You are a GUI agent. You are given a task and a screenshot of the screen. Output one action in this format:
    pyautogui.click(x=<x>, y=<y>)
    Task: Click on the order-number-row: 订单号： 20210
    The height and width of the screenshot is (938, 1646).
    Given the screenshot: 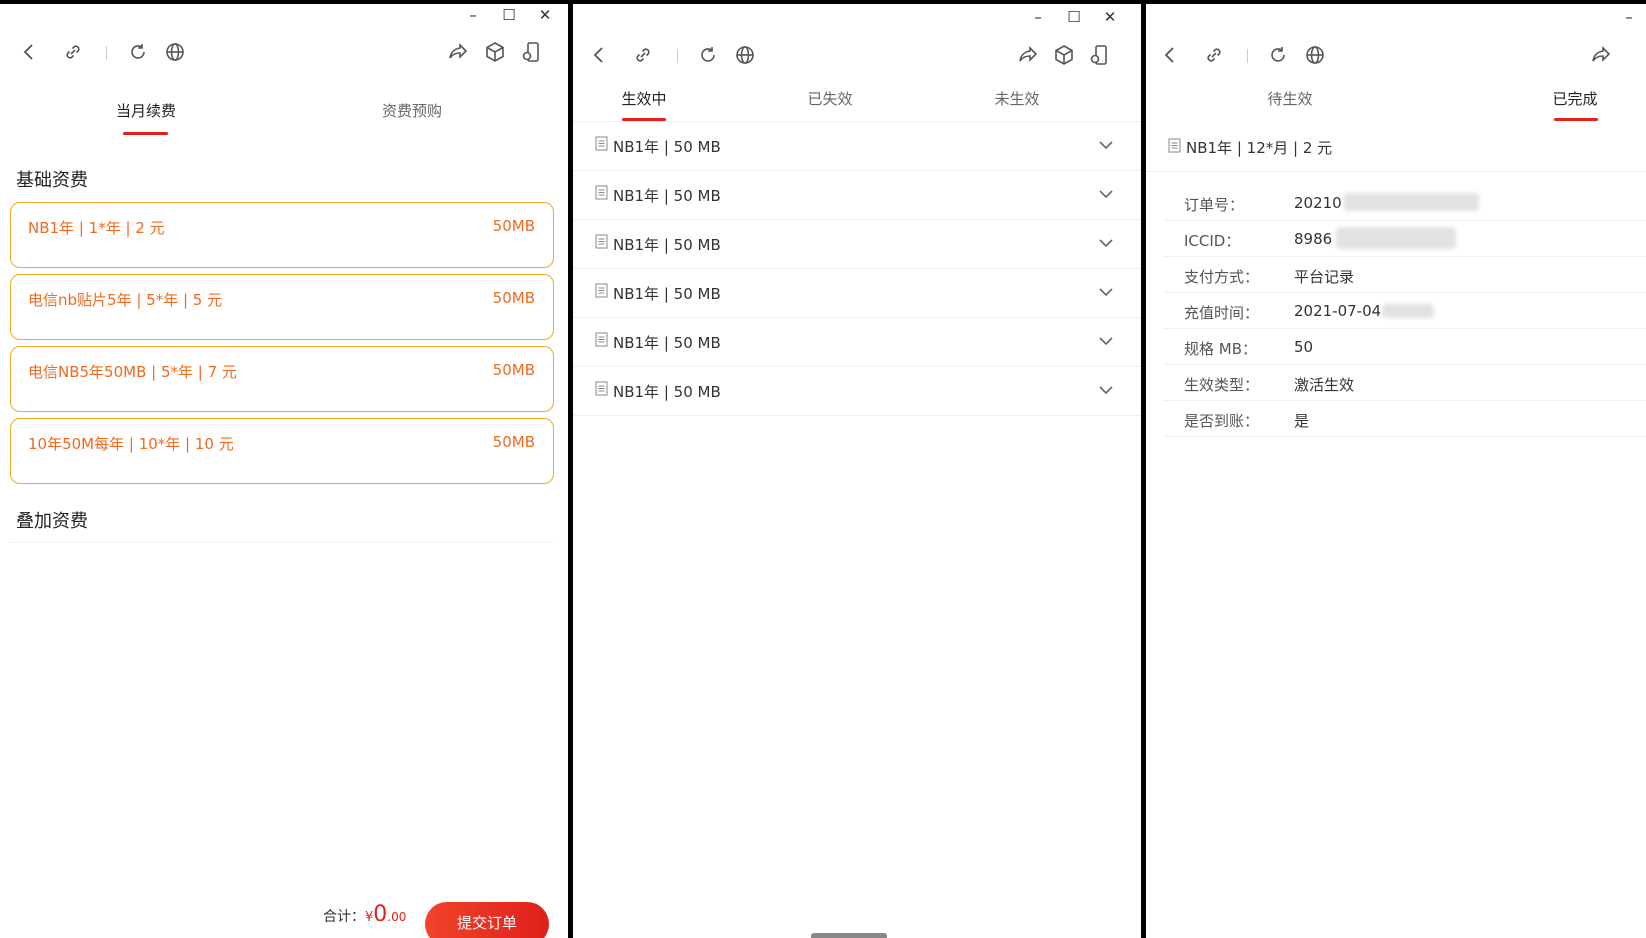 What is the action you would take?
    pyautogui.click(x=1405, y=203)
    